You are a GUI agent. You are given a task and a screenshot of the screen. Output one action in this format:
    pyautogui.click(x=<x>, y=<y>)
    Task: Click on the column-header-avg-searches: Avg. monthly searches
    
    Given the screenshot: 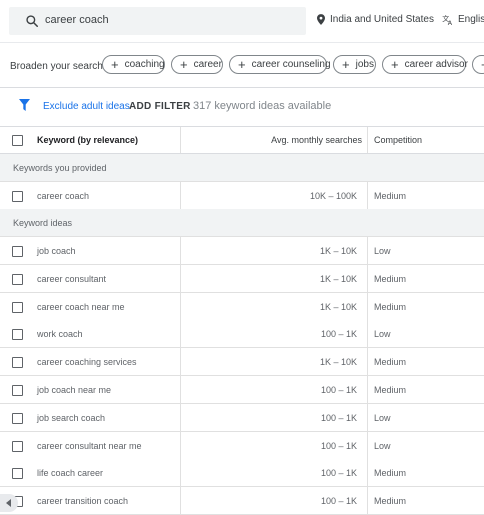 What is the action you would take?
    pyautogui.click(x=271, y=140)
    